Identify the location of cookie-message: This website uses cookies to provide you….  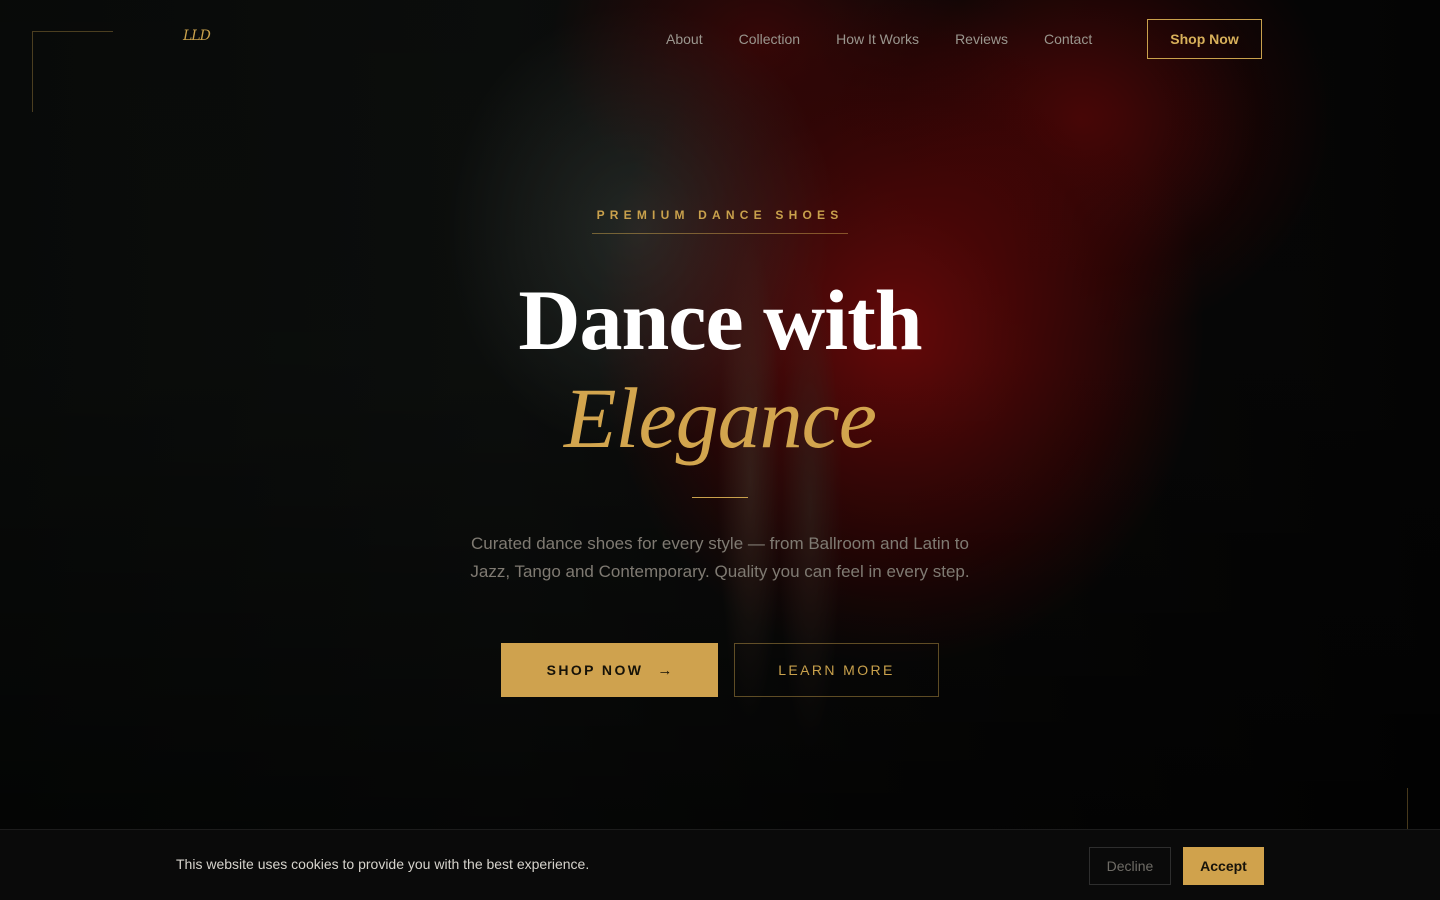
(383, 864).